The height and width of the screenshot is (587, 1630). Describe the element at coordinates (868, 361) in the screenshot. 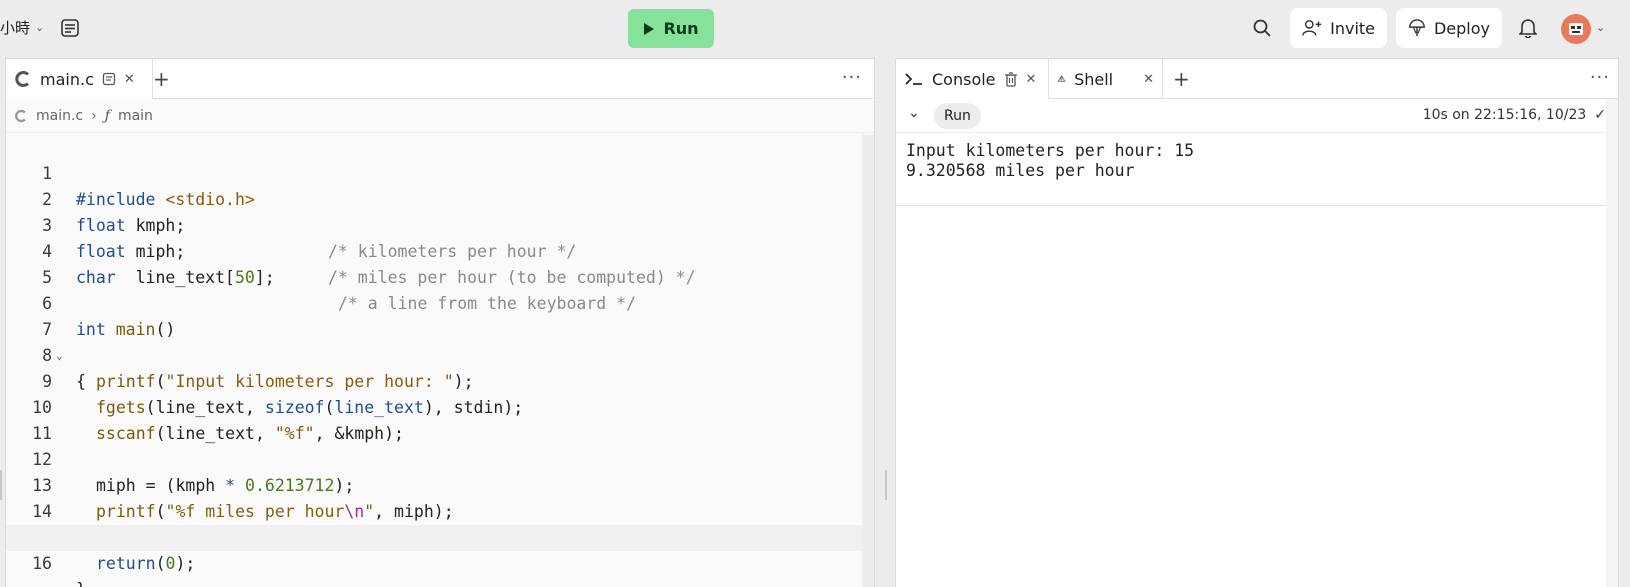

I see `editor-scrollbar` at that location.